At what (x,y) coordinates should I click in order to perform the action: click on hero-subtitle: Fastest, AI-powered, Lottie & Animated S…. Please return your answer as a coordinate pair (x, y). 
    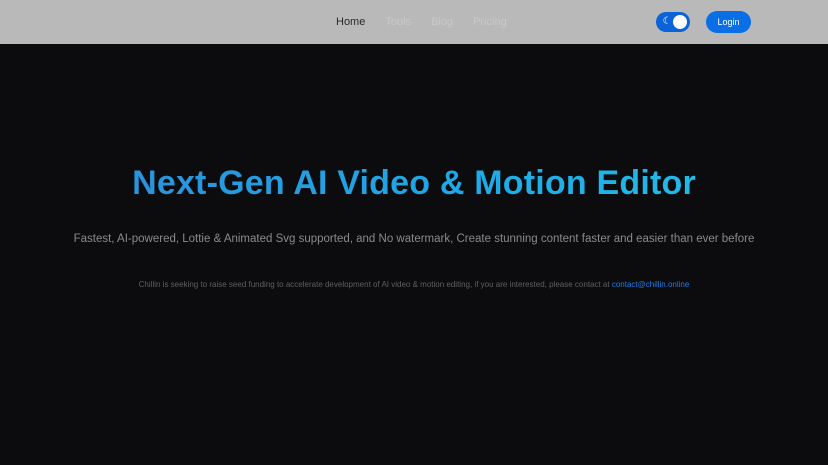
    Looking at the image, I should click on (414, 239).